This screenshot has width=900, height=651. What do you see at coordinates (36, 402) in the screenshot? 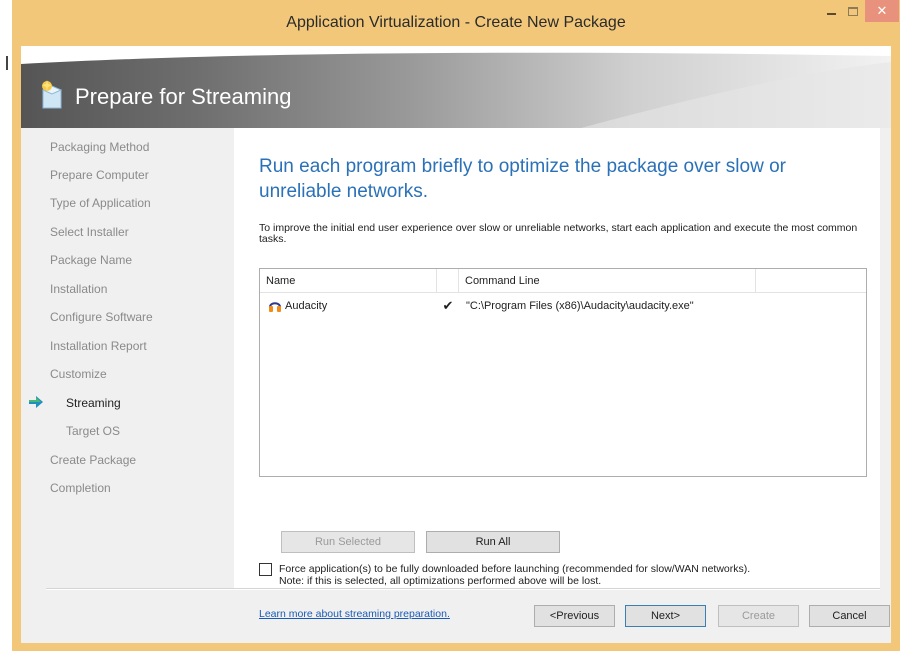
I see `current-step-arrow-icon` at bounding box center [36, 402].